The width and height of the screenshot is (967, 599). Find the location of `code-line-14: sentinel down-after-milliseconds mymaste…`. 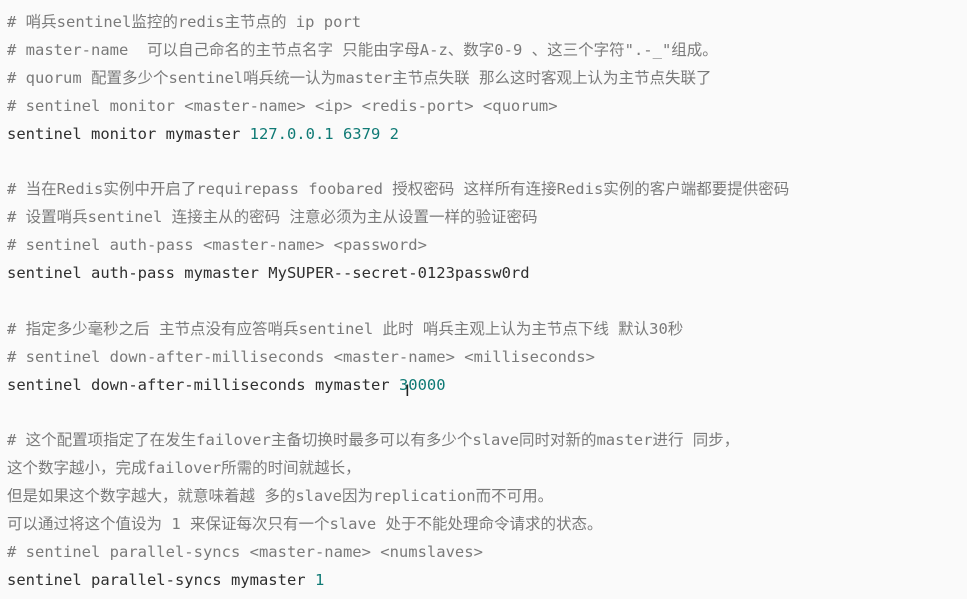

code-line-14: sentinel down-after-milliseconds mymaste… is located at coordinates (487, 386).